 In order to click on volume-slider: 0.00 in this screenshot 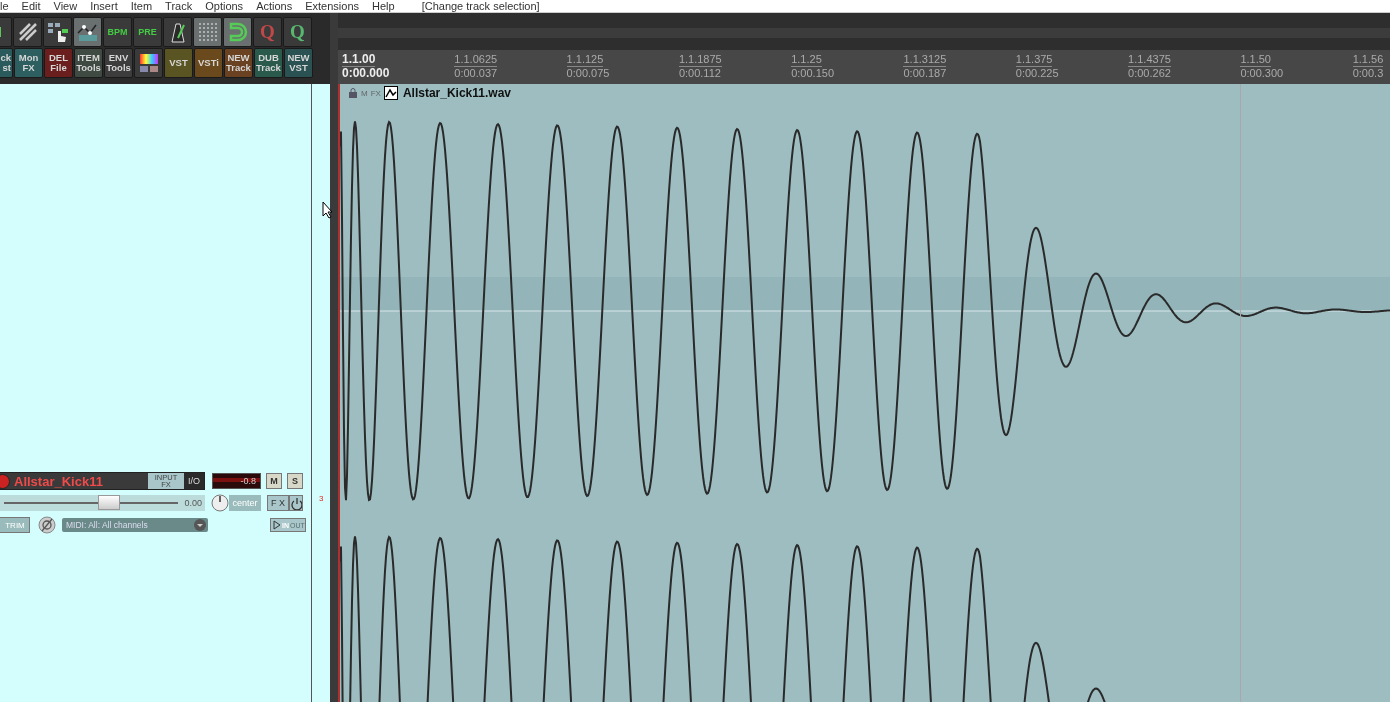, I will do `click(102, 503)`.